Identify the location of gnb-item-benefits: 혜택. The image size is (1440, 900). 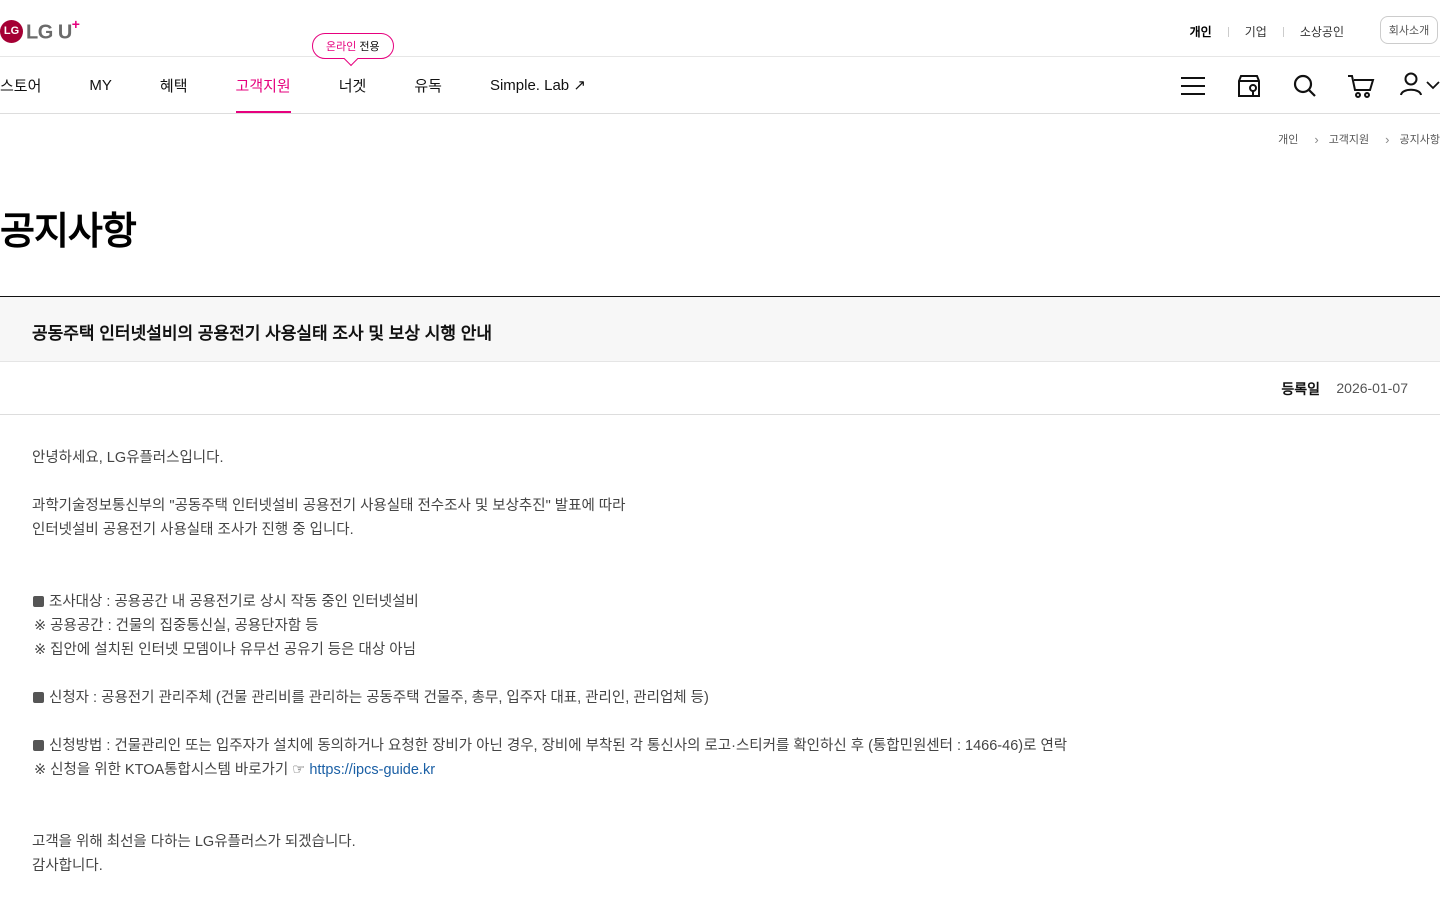
(174, 85).